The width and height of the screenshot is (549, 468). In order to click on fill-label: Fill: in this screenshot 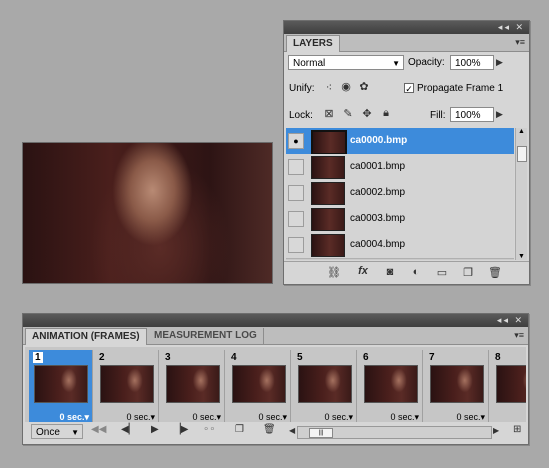, I will do `click(438, 115)`.